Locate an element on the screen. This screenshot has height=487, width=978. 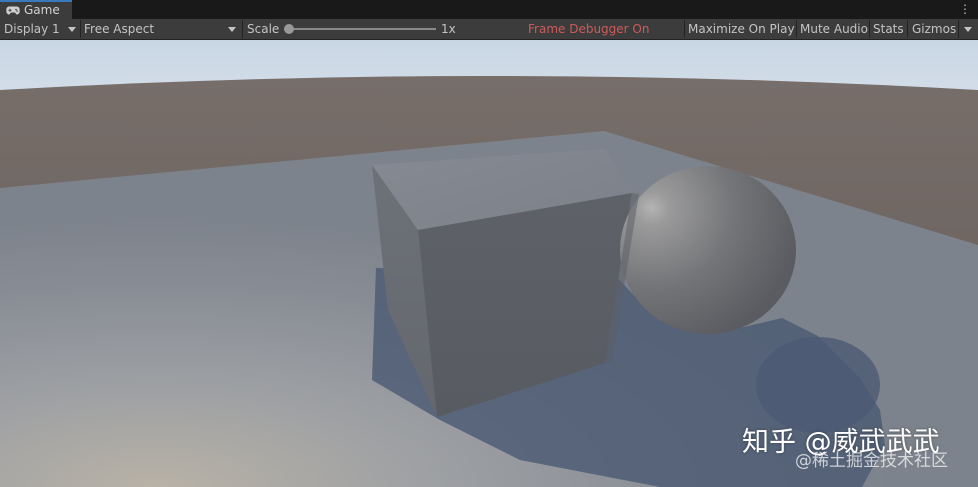
gamepad-icon is located at coordinates (13, 10).